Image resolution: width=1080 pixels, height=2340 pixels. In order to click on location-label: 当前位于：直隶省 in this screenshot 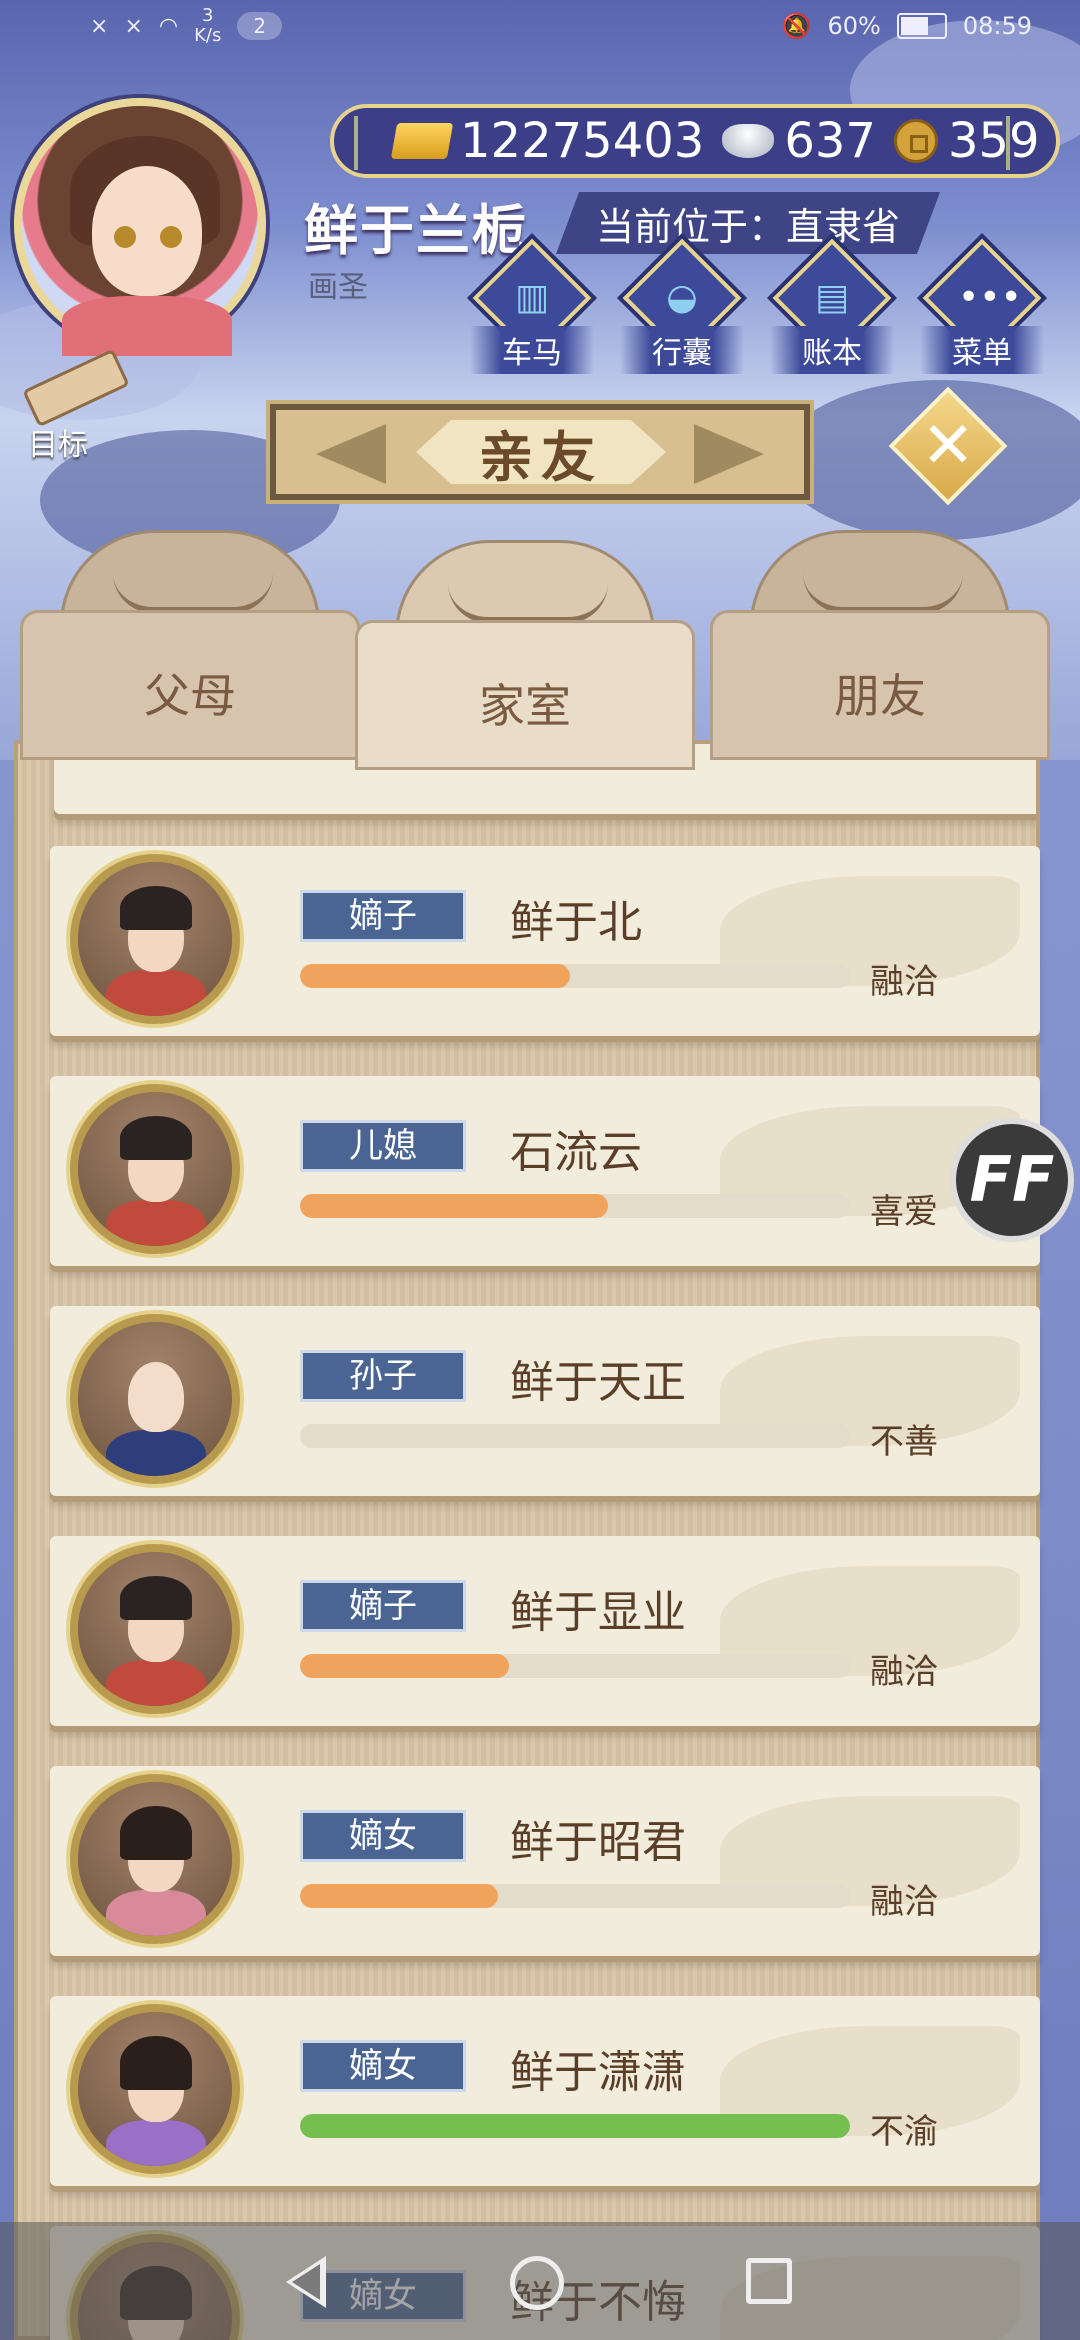, I will do `click(748, 223)`.